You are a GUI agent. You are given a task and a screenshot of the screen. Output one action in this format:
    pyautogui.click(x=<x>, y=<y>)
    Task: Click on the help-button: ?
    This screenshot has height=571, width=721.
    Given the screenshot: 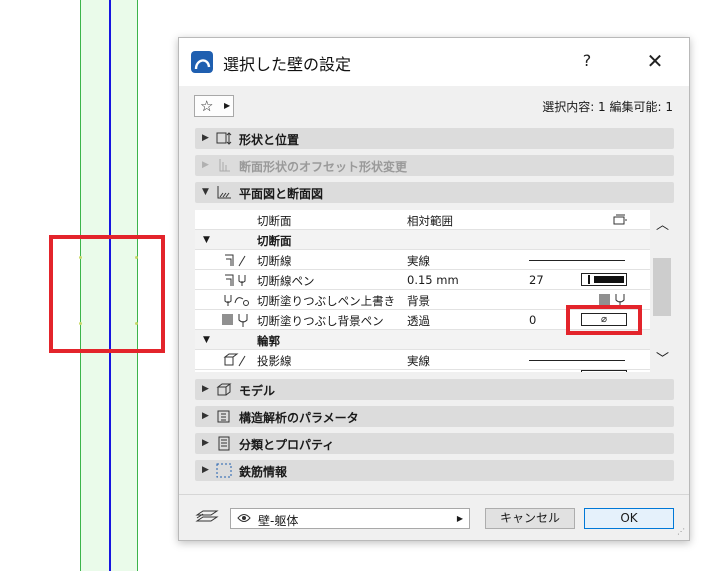 What is the action you would take?
    pyautogui.click(x=587, y=61)
    